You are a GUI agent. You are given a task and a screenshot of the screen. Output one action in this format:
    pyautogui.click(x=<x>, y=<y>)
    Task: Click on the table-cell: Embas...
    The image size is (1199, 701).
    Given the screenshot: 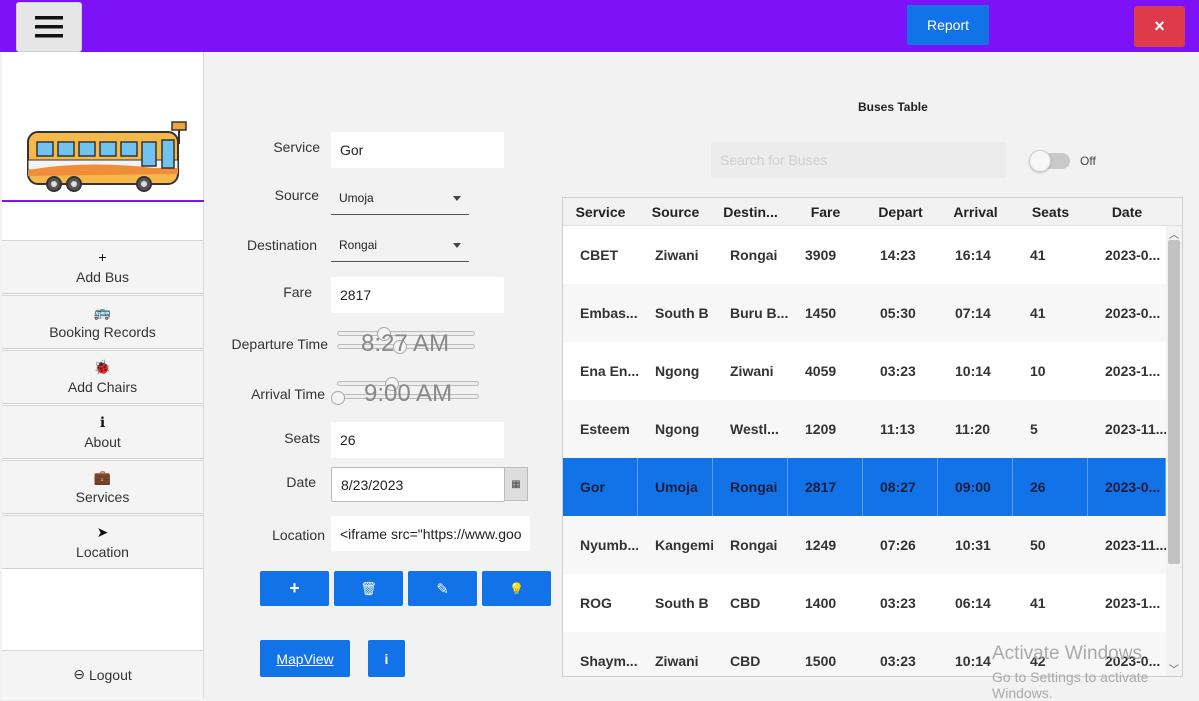 What is the action you would take?
    pyautogui.click(x=609, y=313)
    